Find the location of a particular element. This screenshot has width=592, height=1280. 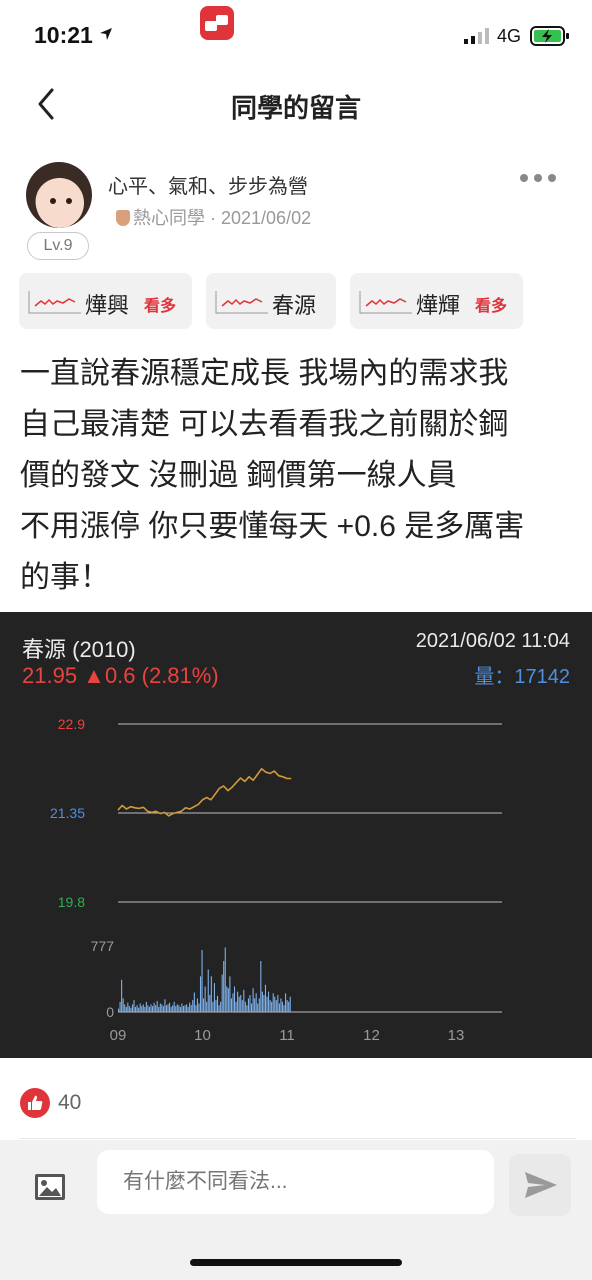

send-icon is located at coordinates (541, 1185).